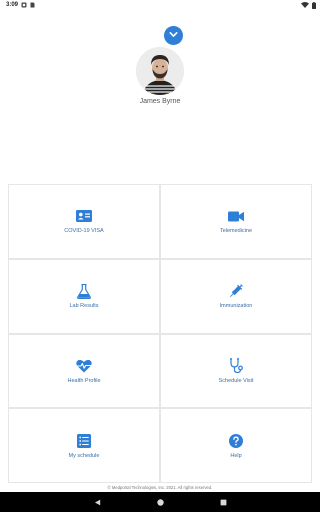 This screenshot has width=320, height=512. I want to click on menu-label-schedule-visit: Schedule Visit, so click(236, 380).